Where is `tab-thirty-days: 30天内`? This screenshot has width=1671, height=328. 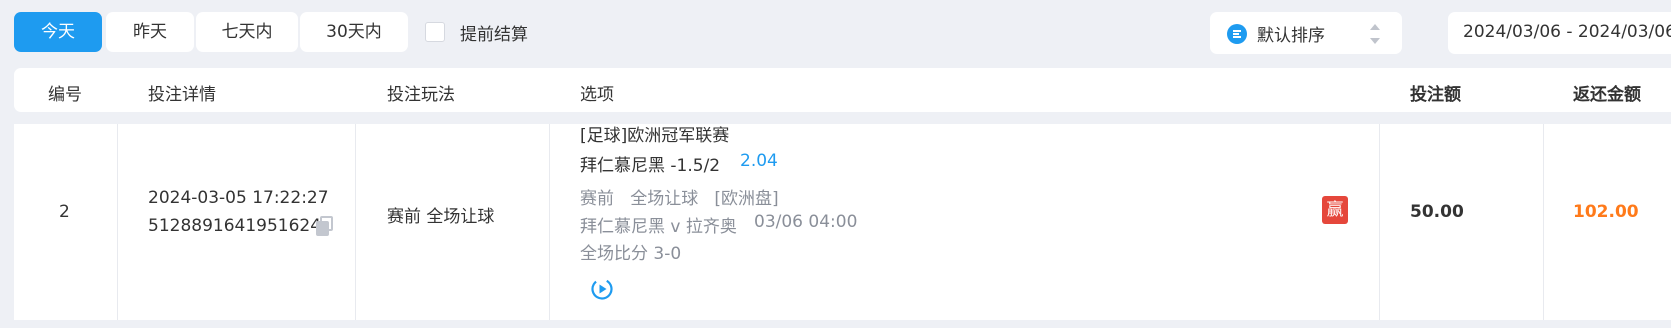 tab-thirty-days: 30天内 is located at coordinates (354, 32).